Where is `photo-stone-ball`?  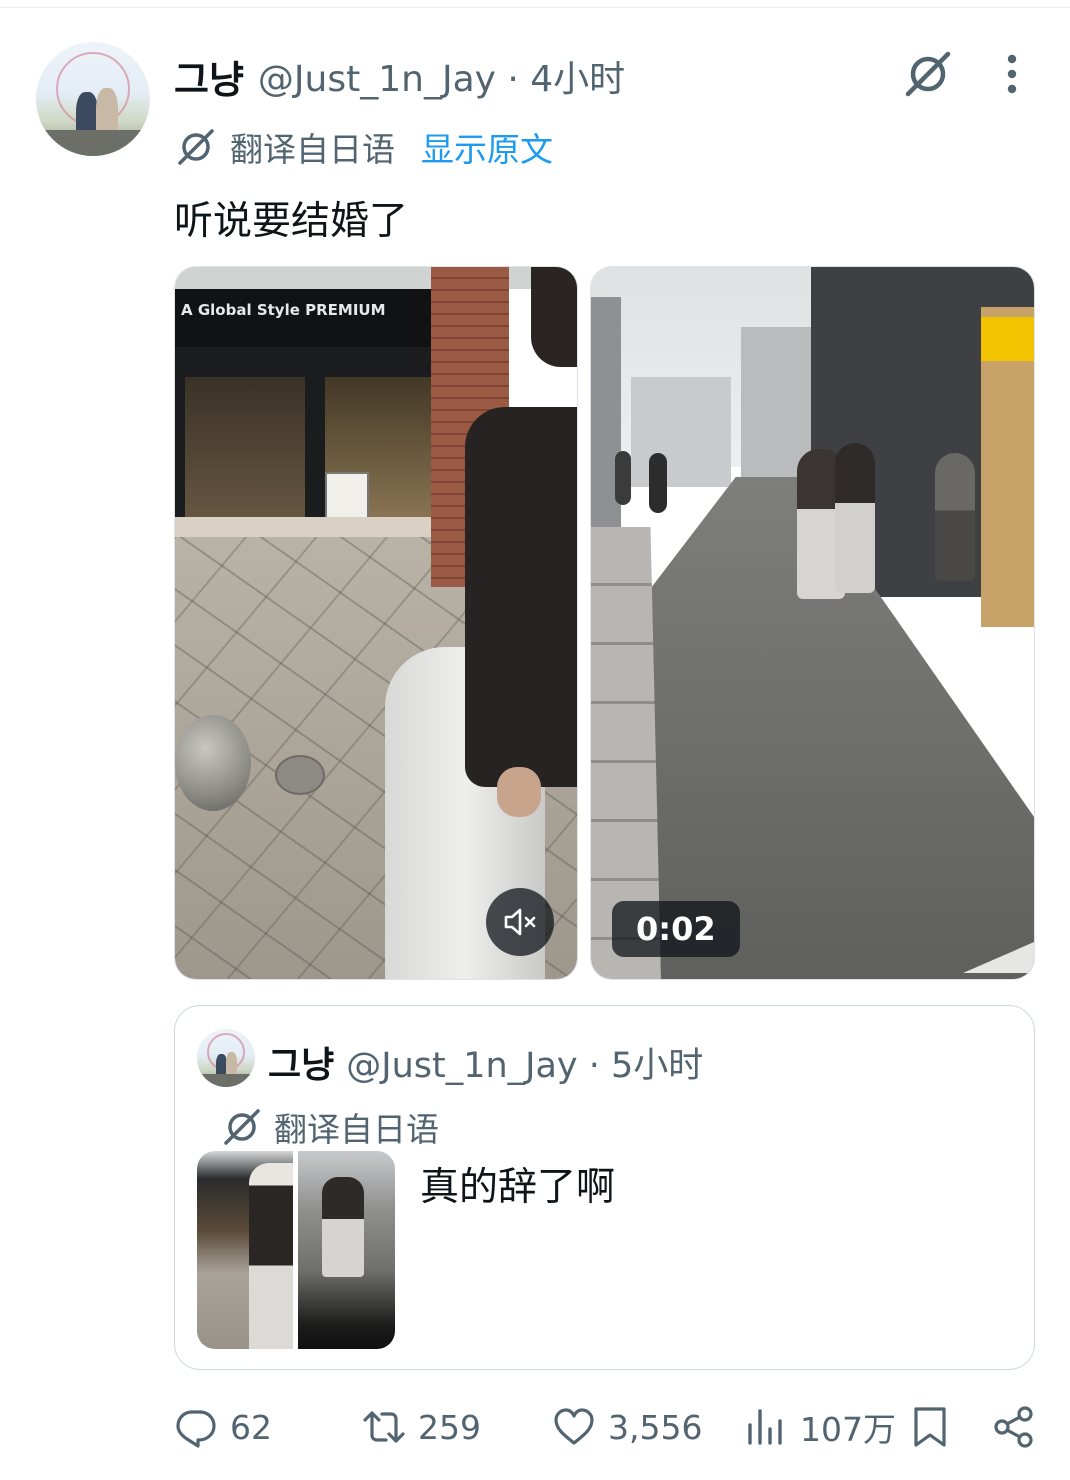
photo-stone-ball is located at coordinates (213, 763).